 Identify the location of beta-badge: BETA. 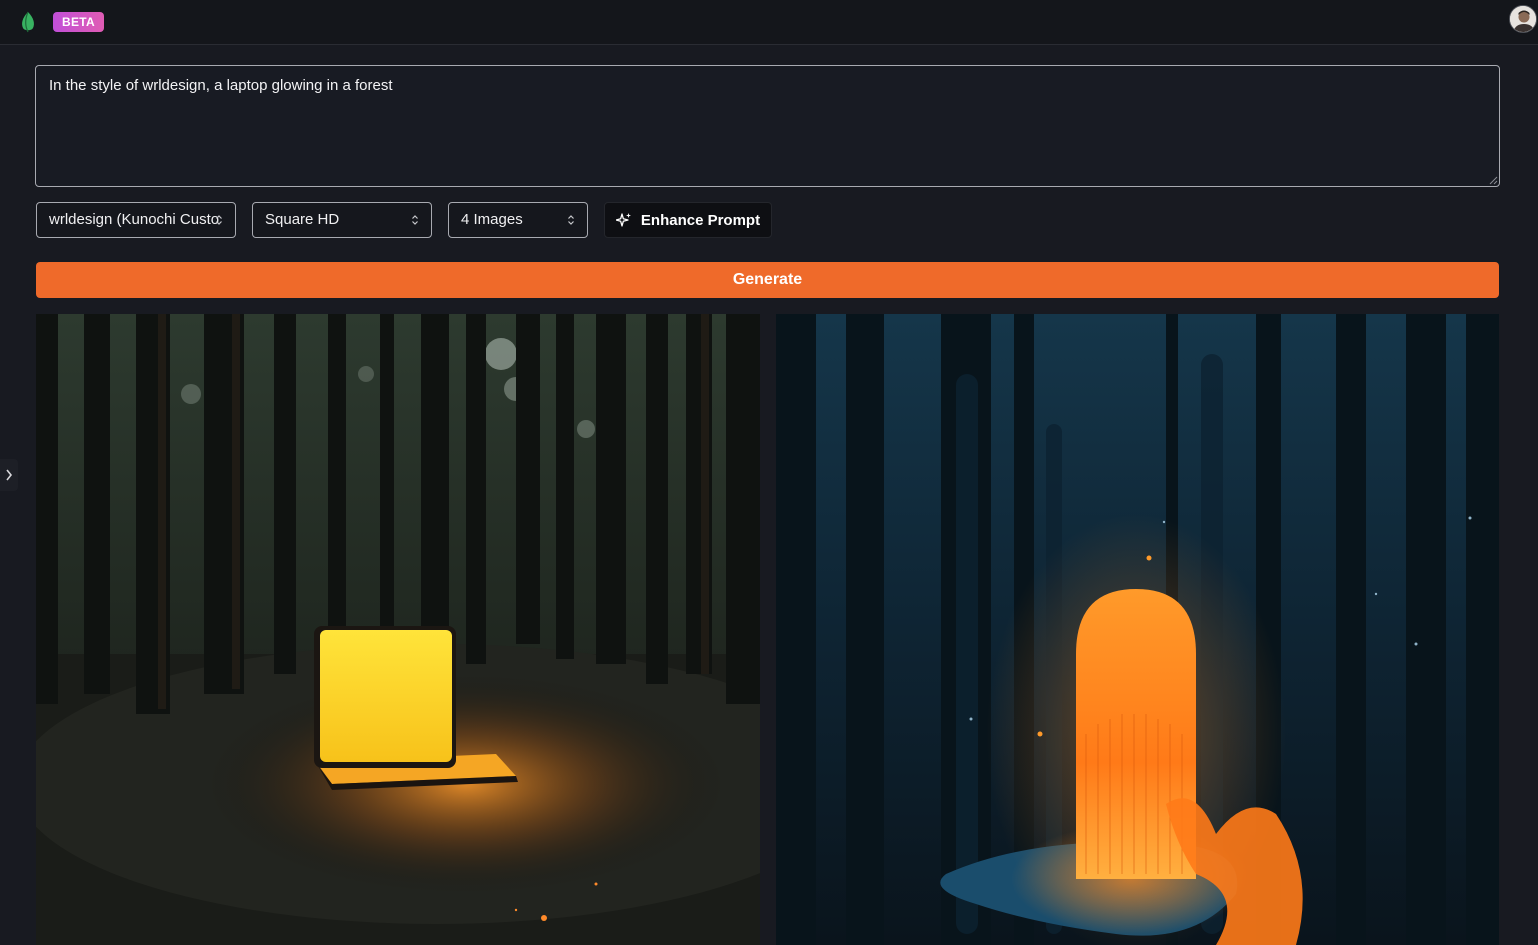
(78, 22).